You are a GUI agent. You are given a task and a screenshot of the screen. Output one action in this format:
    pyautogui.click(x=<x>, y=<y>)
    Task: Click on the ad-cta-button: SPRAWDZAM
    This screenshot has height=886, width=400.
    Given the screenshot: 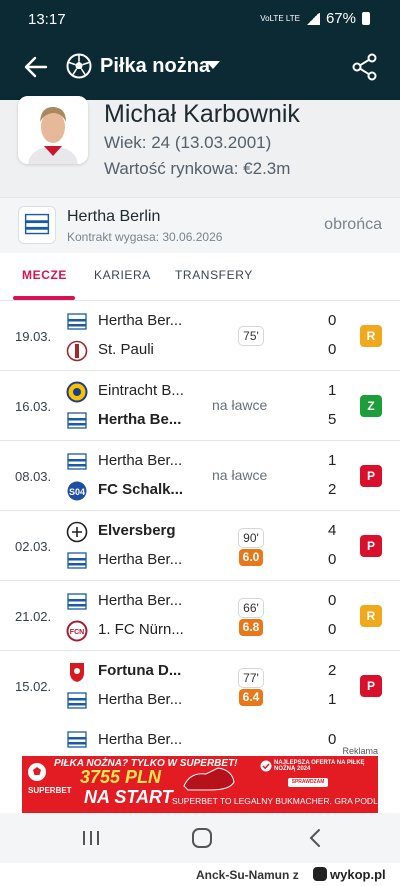 What is the action you would take?
    pyautogui.click(x=308, y=782)
    